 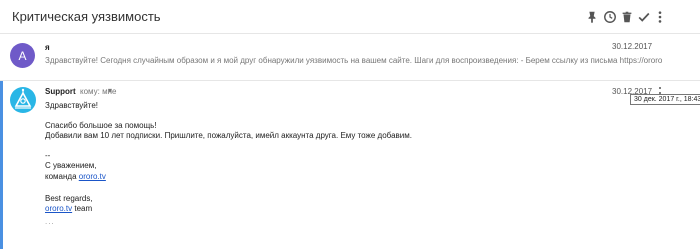 I want to click on signature-en-suffix: team, so click(x=82, y=208).